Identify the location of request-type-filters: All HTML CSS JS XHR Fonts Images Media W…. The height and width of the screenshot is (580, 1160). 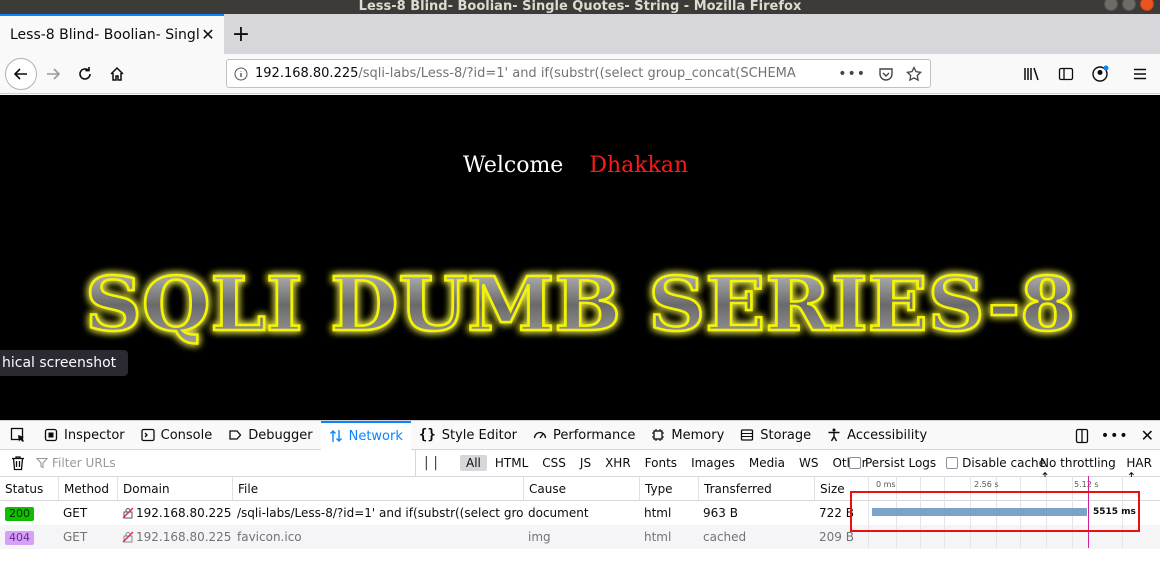
(666, 463).